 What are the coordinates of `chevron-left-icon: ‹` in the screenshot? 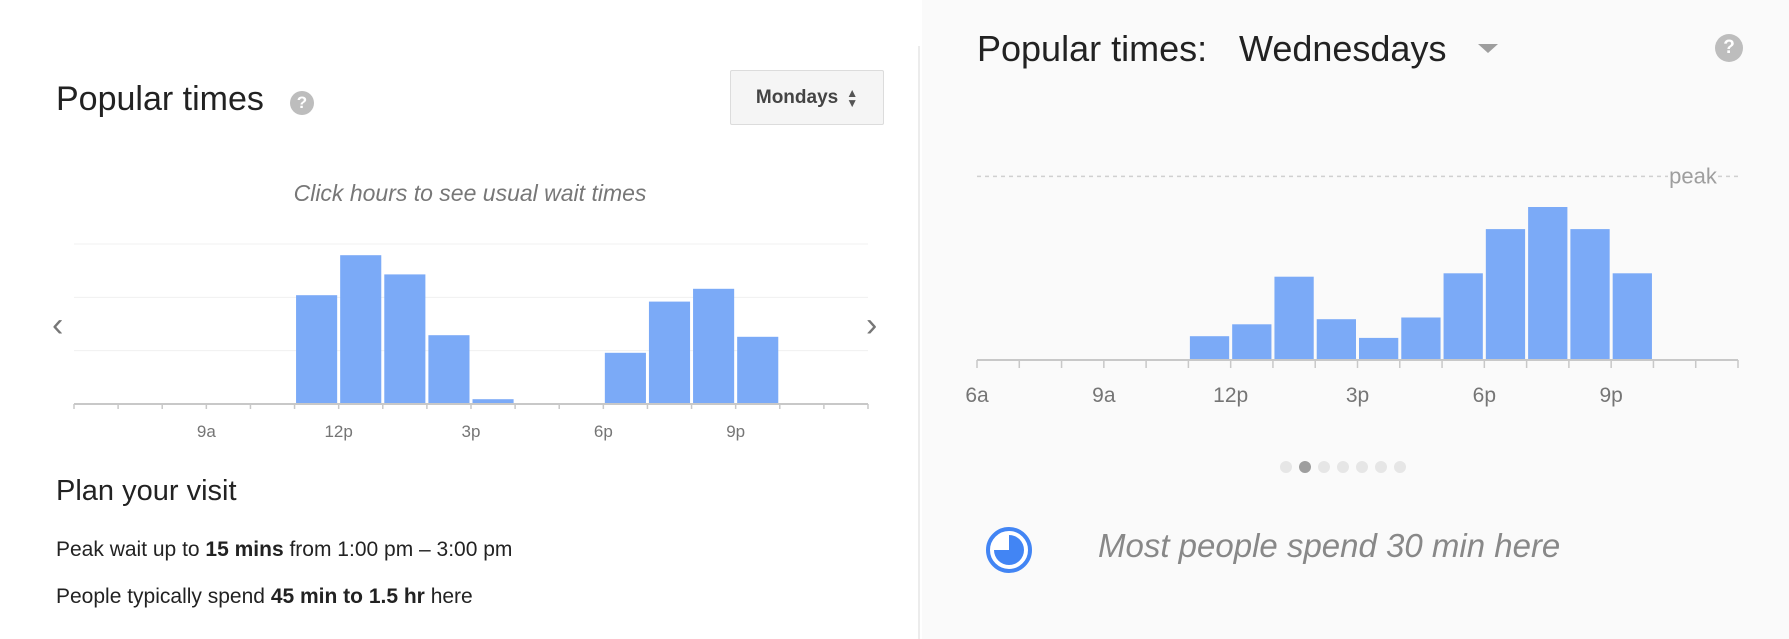 It's located at (57, 325).